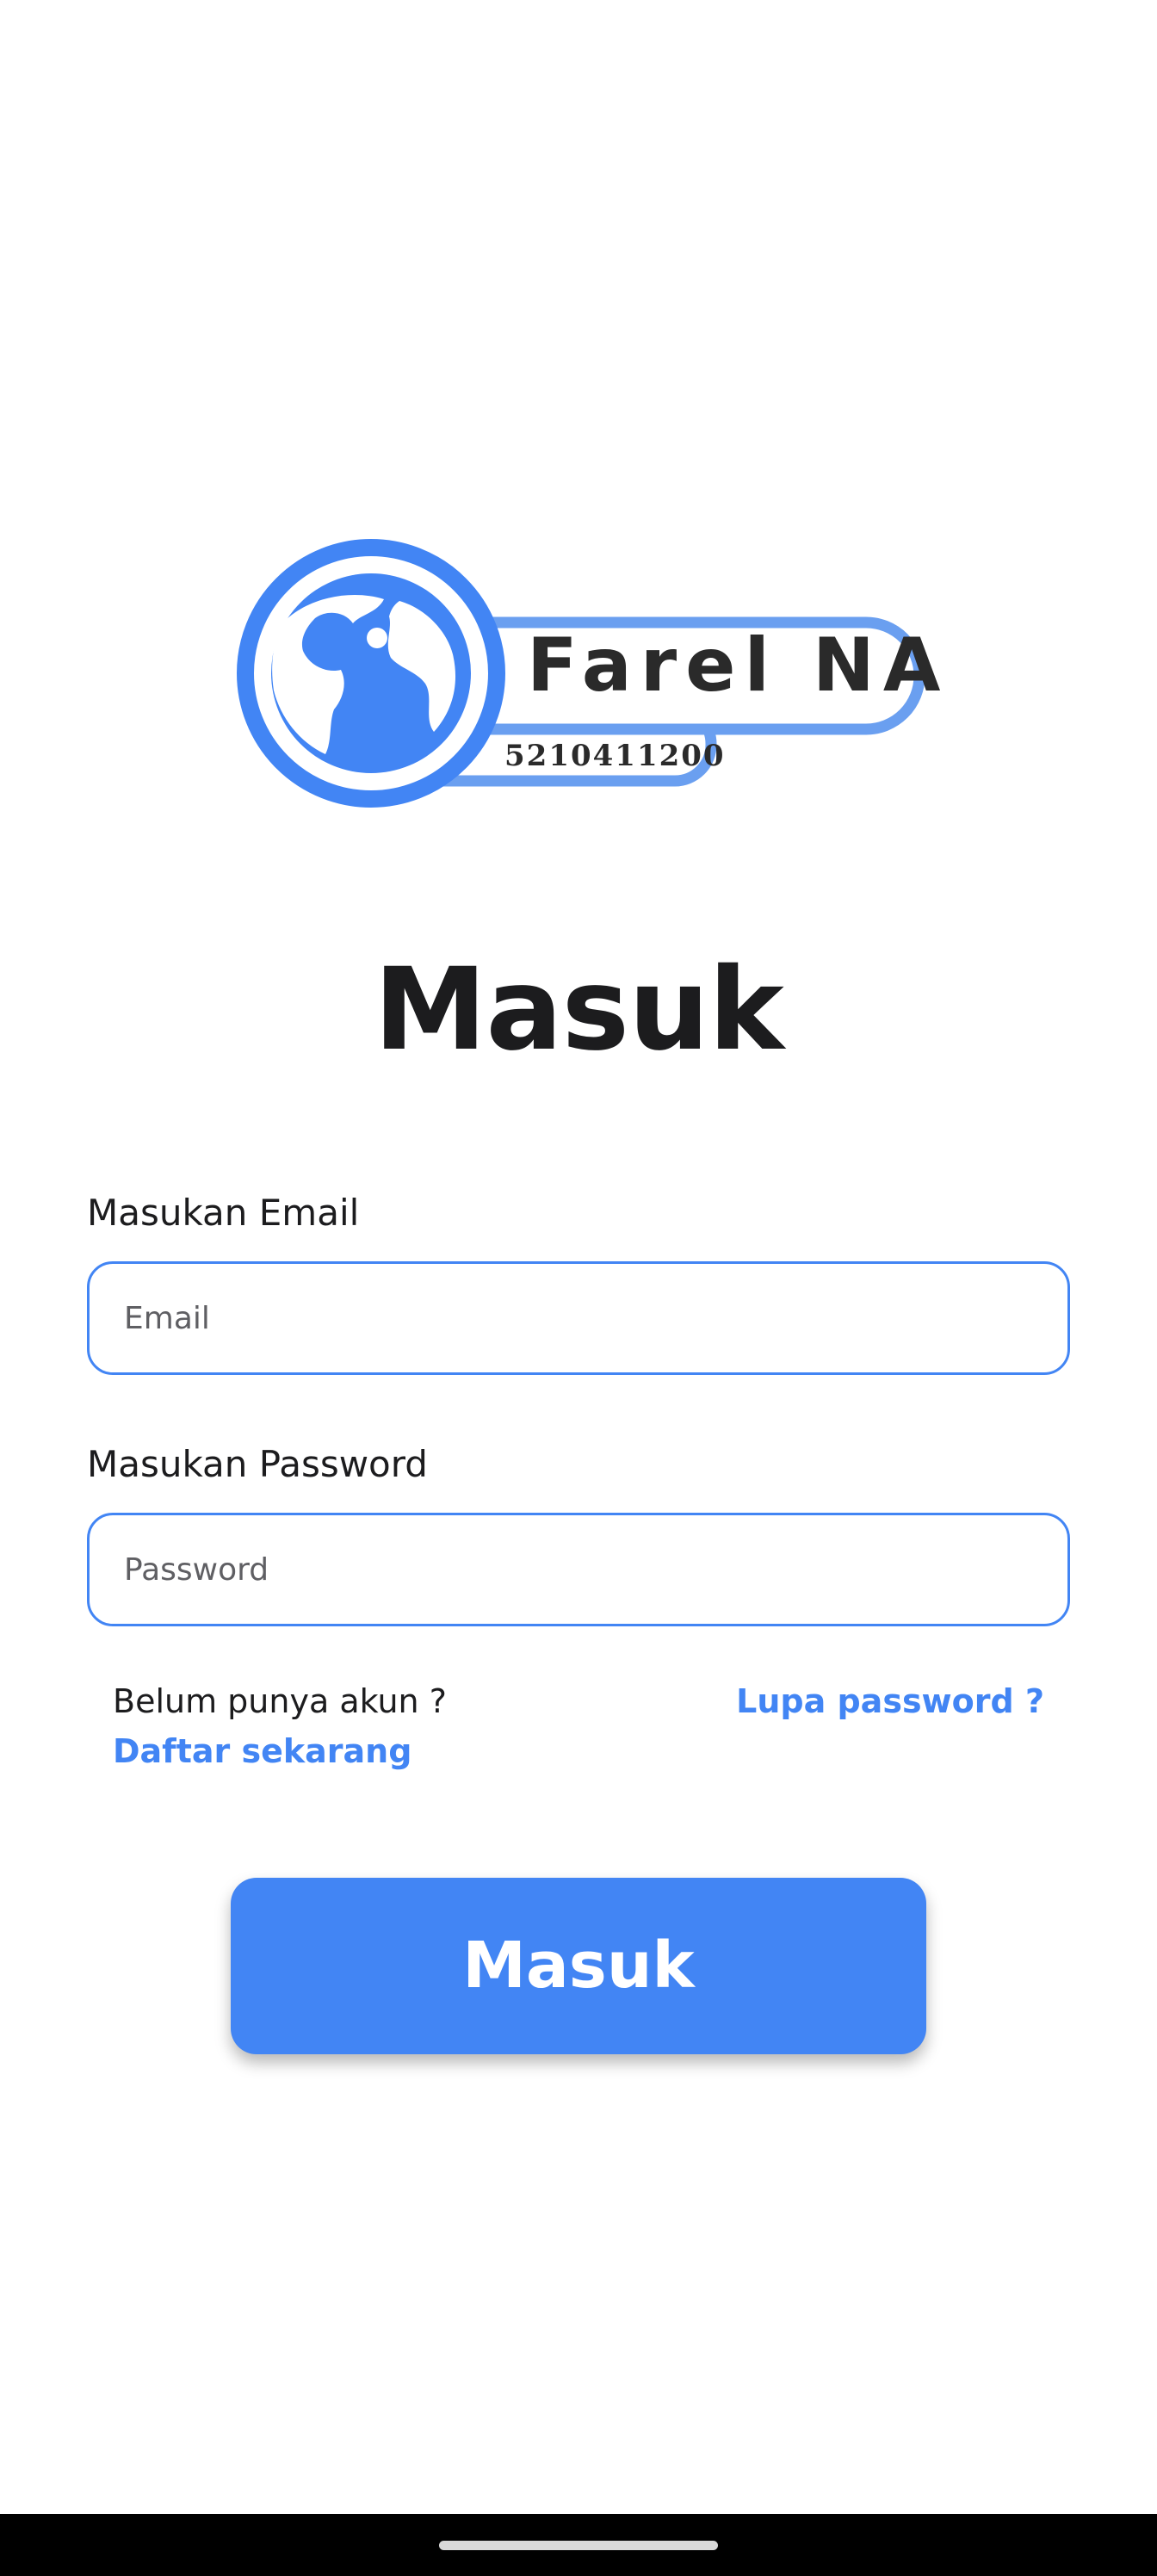 The width and height of the screenshot is (1157, 2576). Describe the element at coordinates (257, 1464) in the screenshot. I see `password-label: Masukan Password` at that location.